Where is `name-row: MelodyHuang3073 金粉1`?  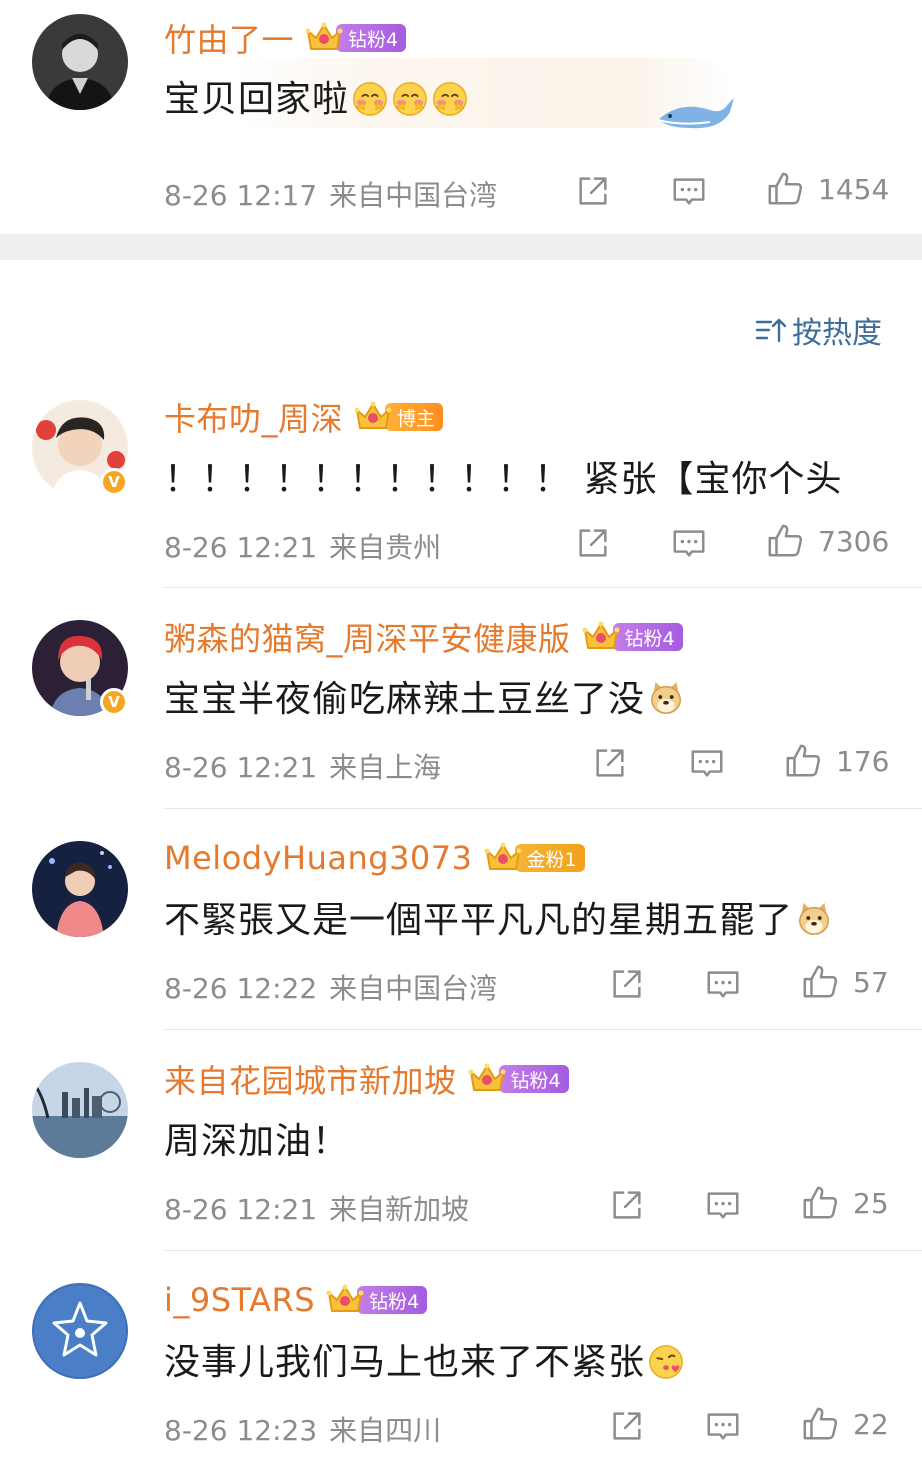 name-row: MelodyHuang3073 金粉1 is located at coordinates (374, 858).